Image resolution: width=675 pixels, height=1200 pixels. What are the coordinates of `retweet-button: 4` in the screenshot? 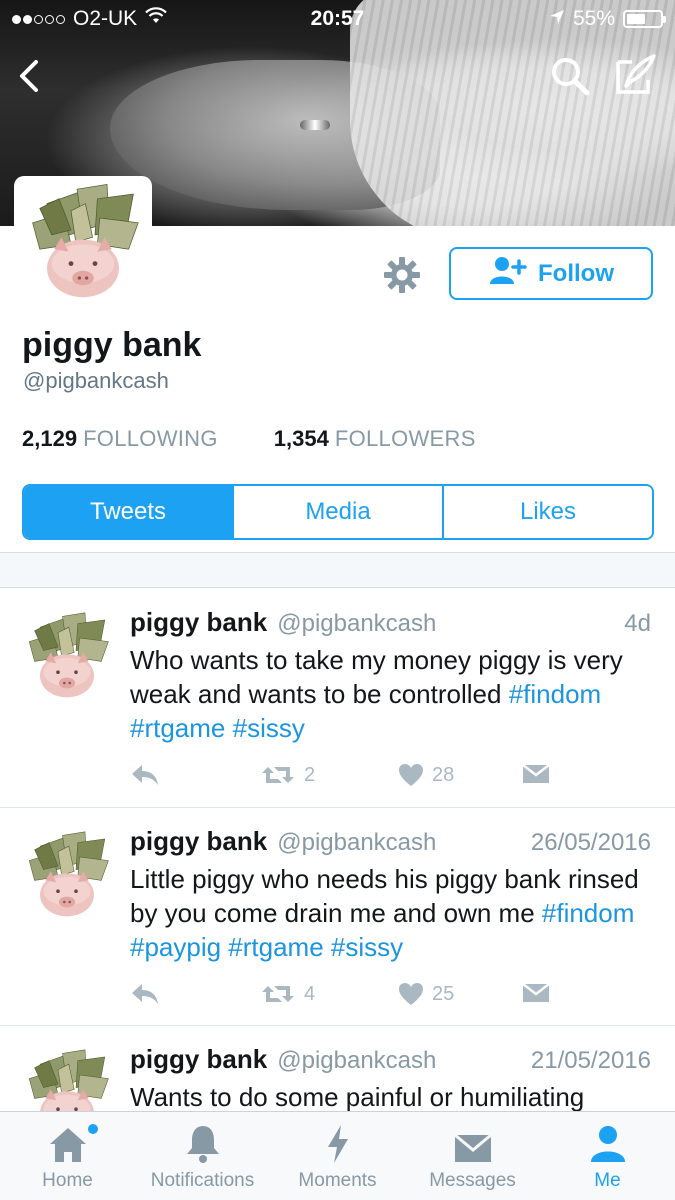 It's located at (287, 994).